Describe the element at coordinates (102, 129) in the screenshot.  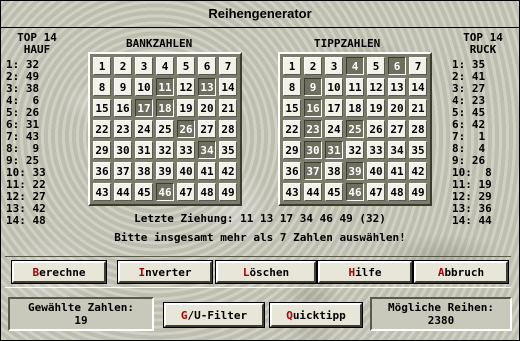
I see `bankzahlen-number-cell: 22` at that location.